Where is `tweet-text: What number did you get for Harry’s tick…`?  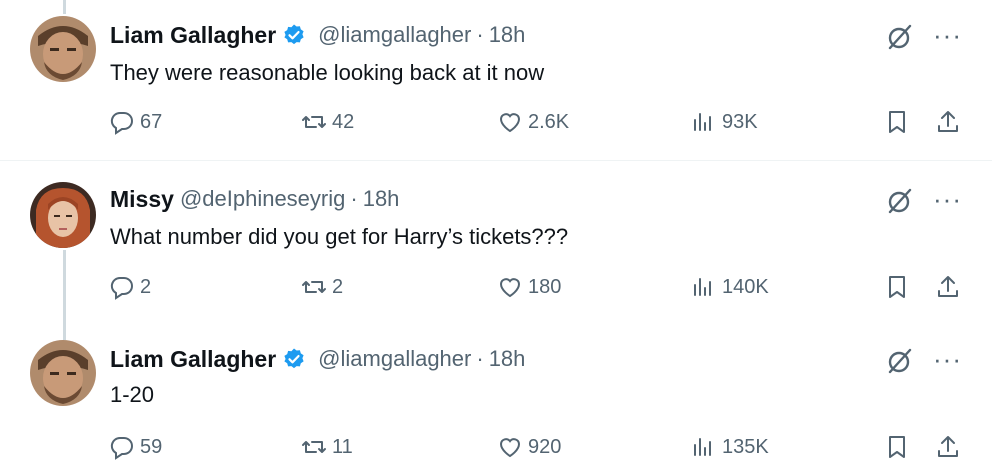
tweet-text: What number did you get for Harry’s tick… is located at coordinates (339, 236).